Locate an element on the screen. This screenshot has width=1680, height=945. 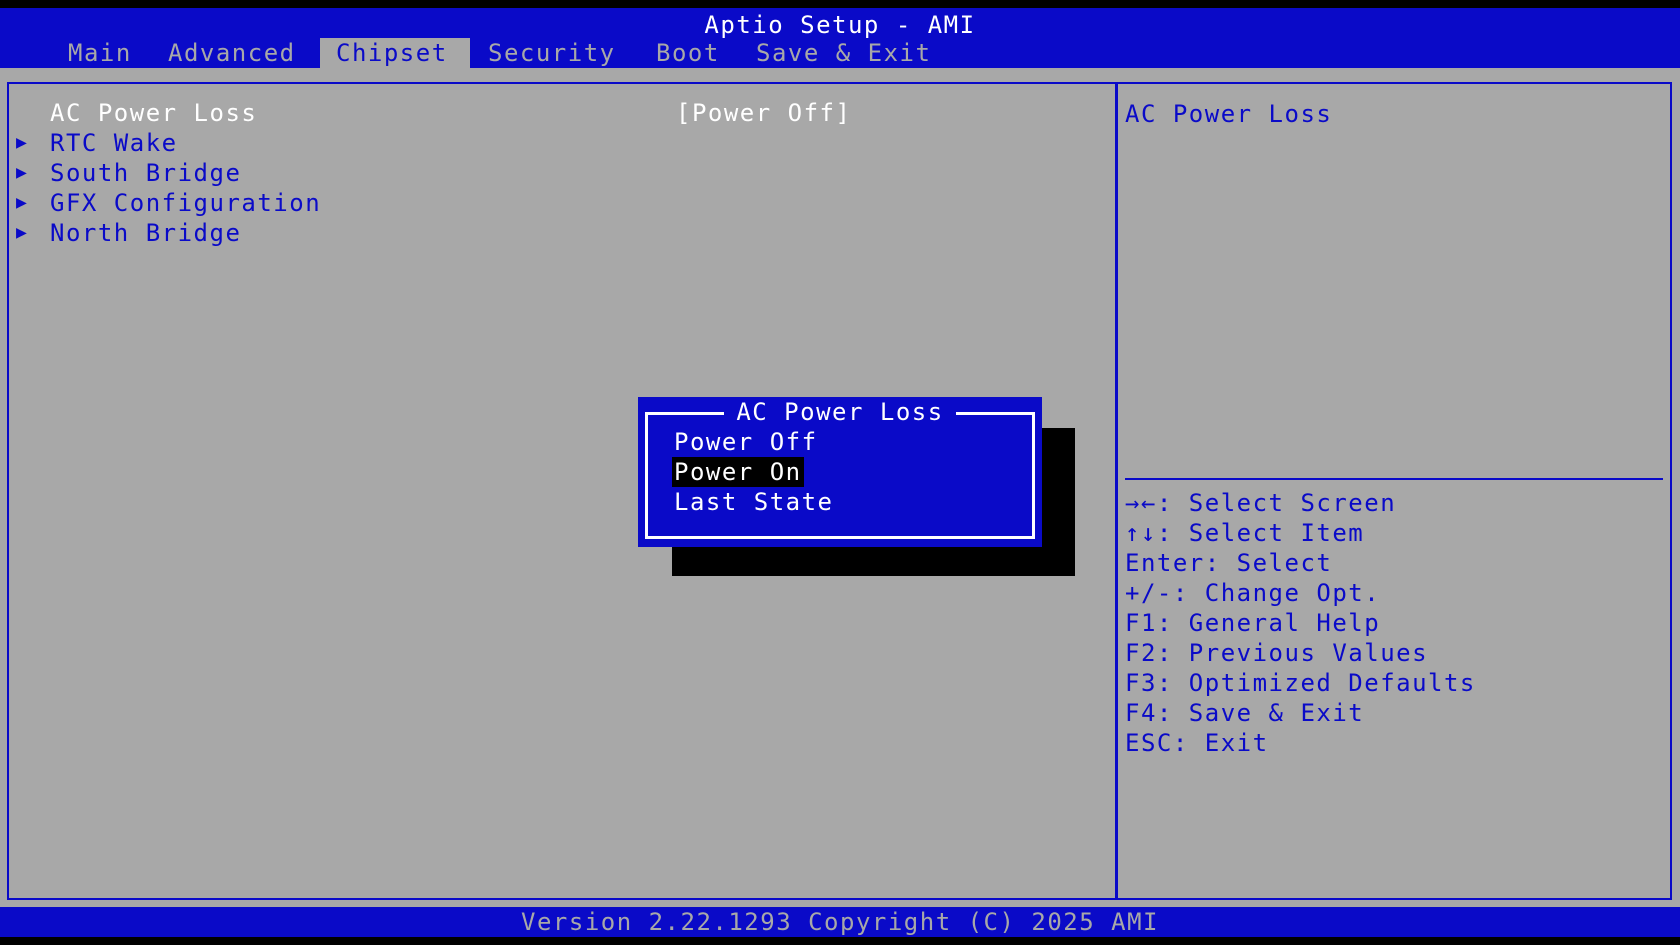
footer-bar: Version 2.22.1293 Copyright (C) 2025 AMI is located at coordinates (840, 922).